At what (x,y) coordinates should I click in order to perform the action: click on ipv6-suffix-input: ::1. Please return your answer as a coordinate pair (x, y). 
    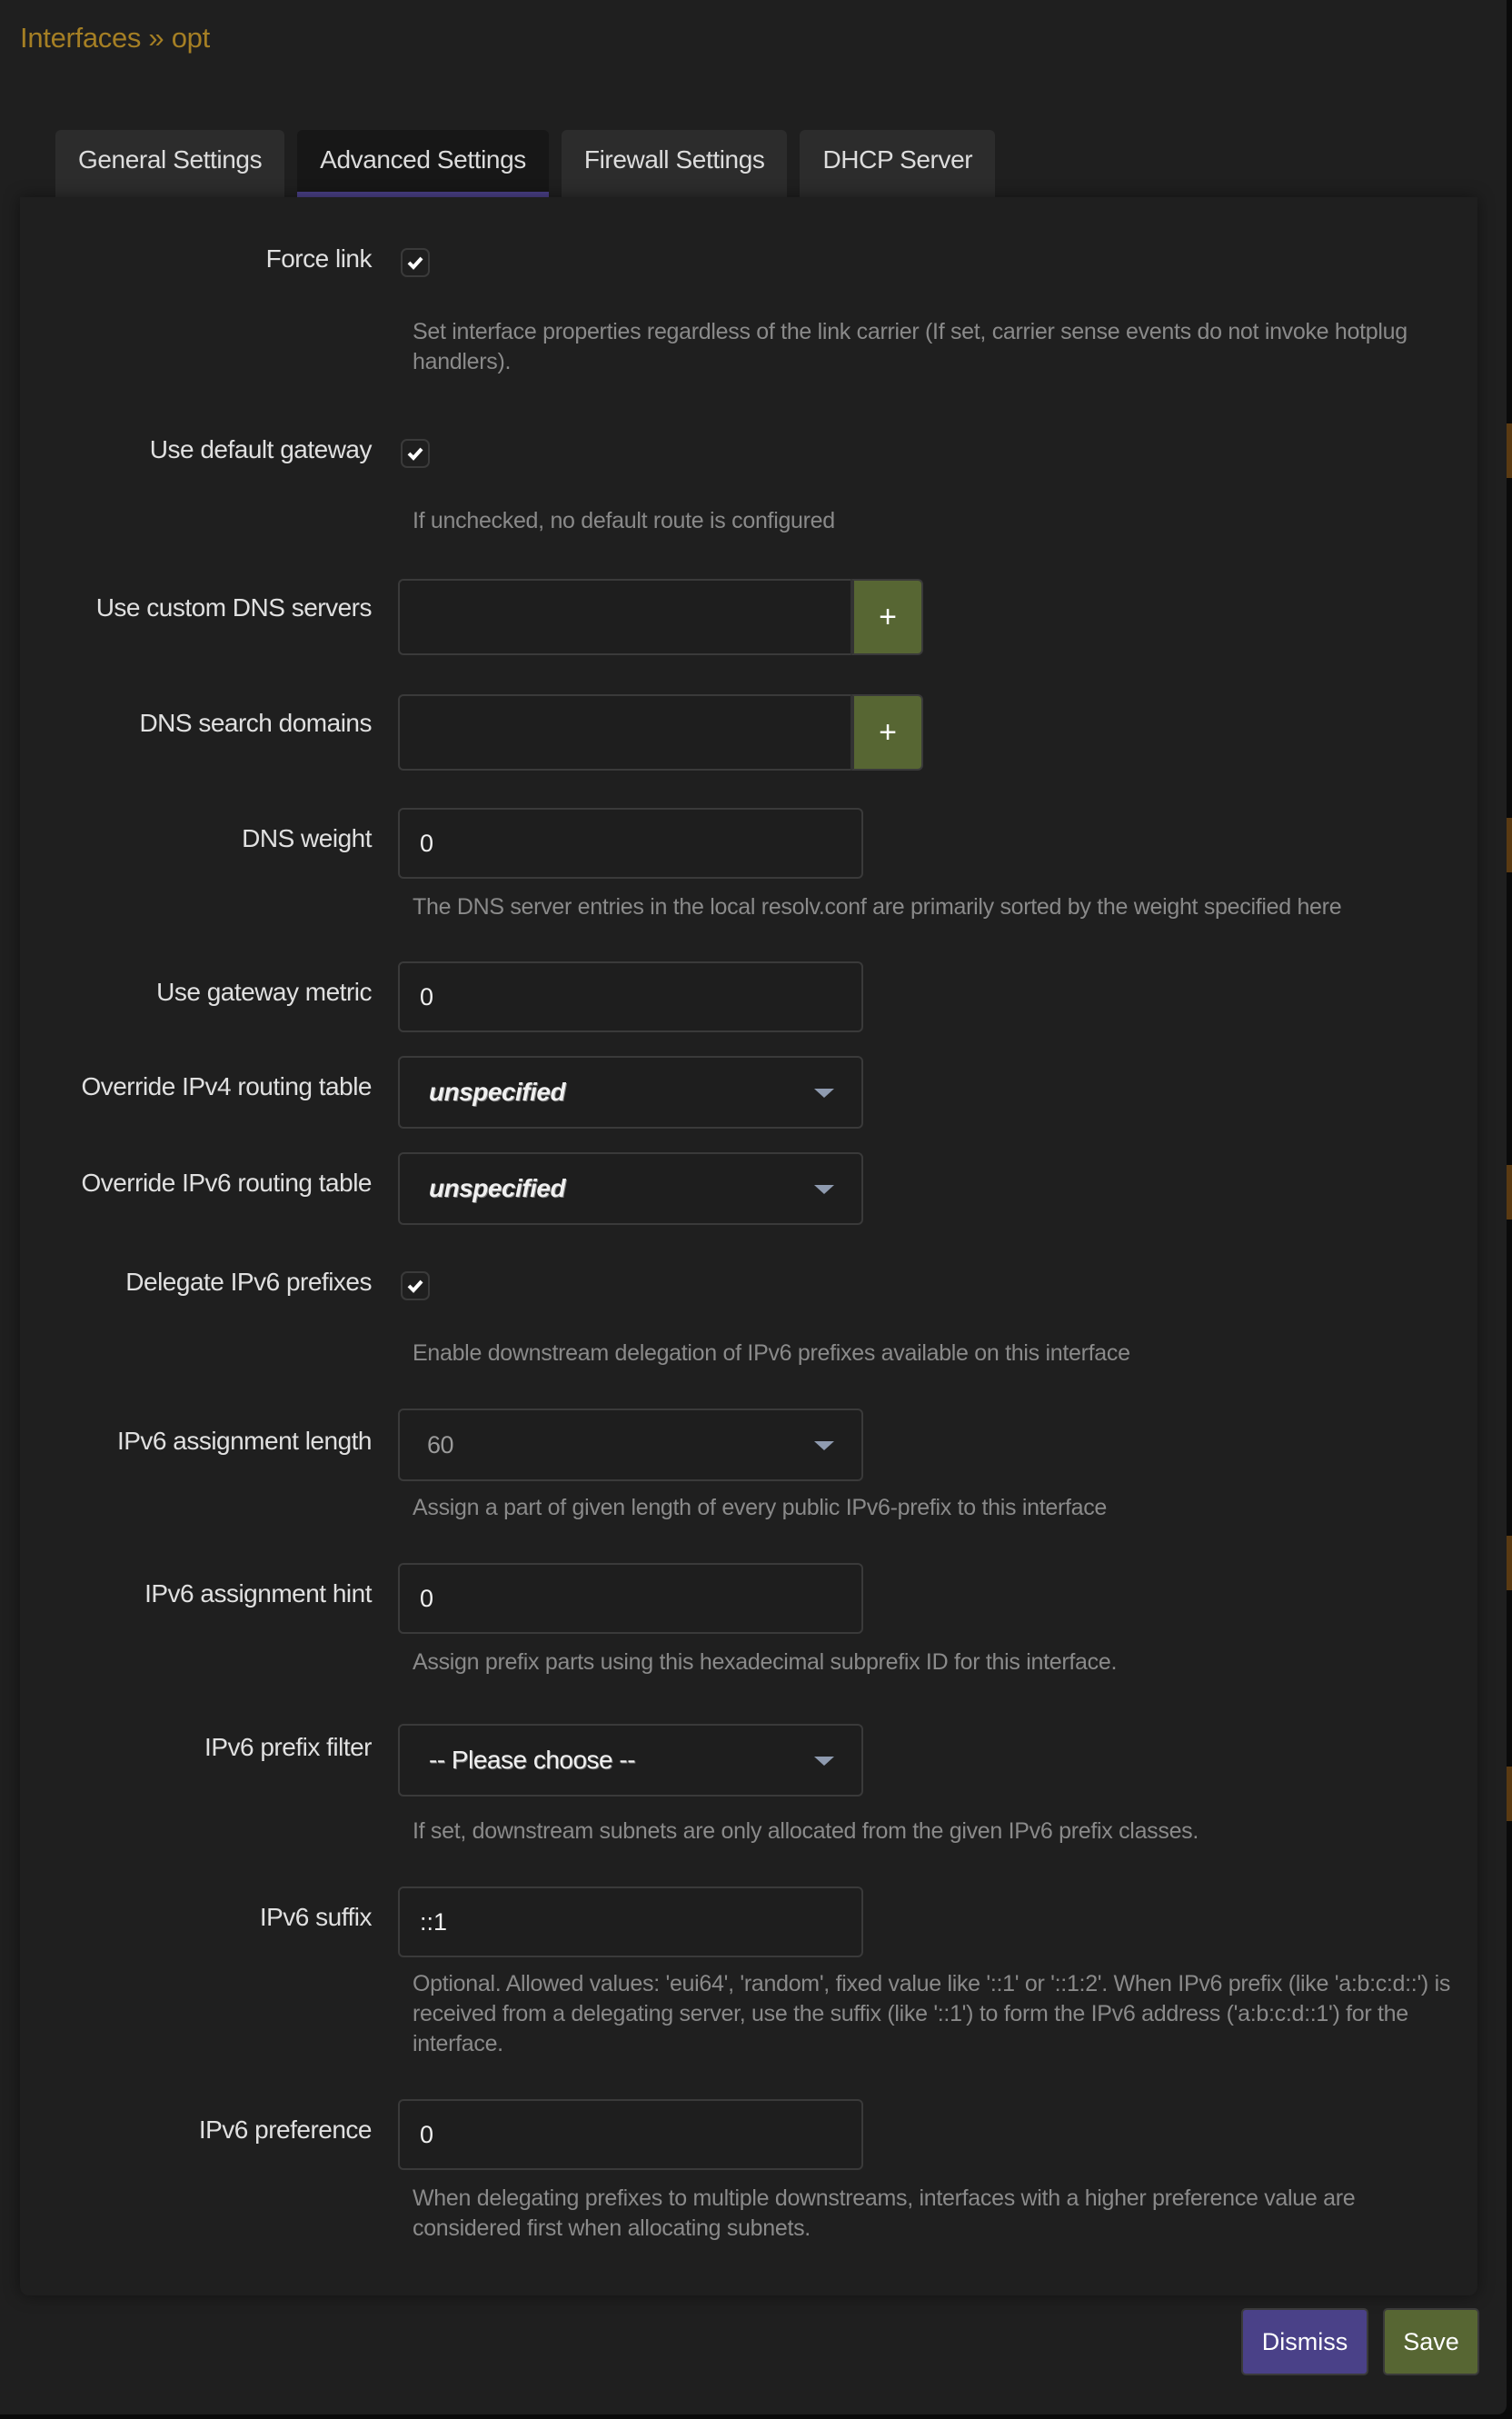
    Looking at the image, I should click on (630, 1921).